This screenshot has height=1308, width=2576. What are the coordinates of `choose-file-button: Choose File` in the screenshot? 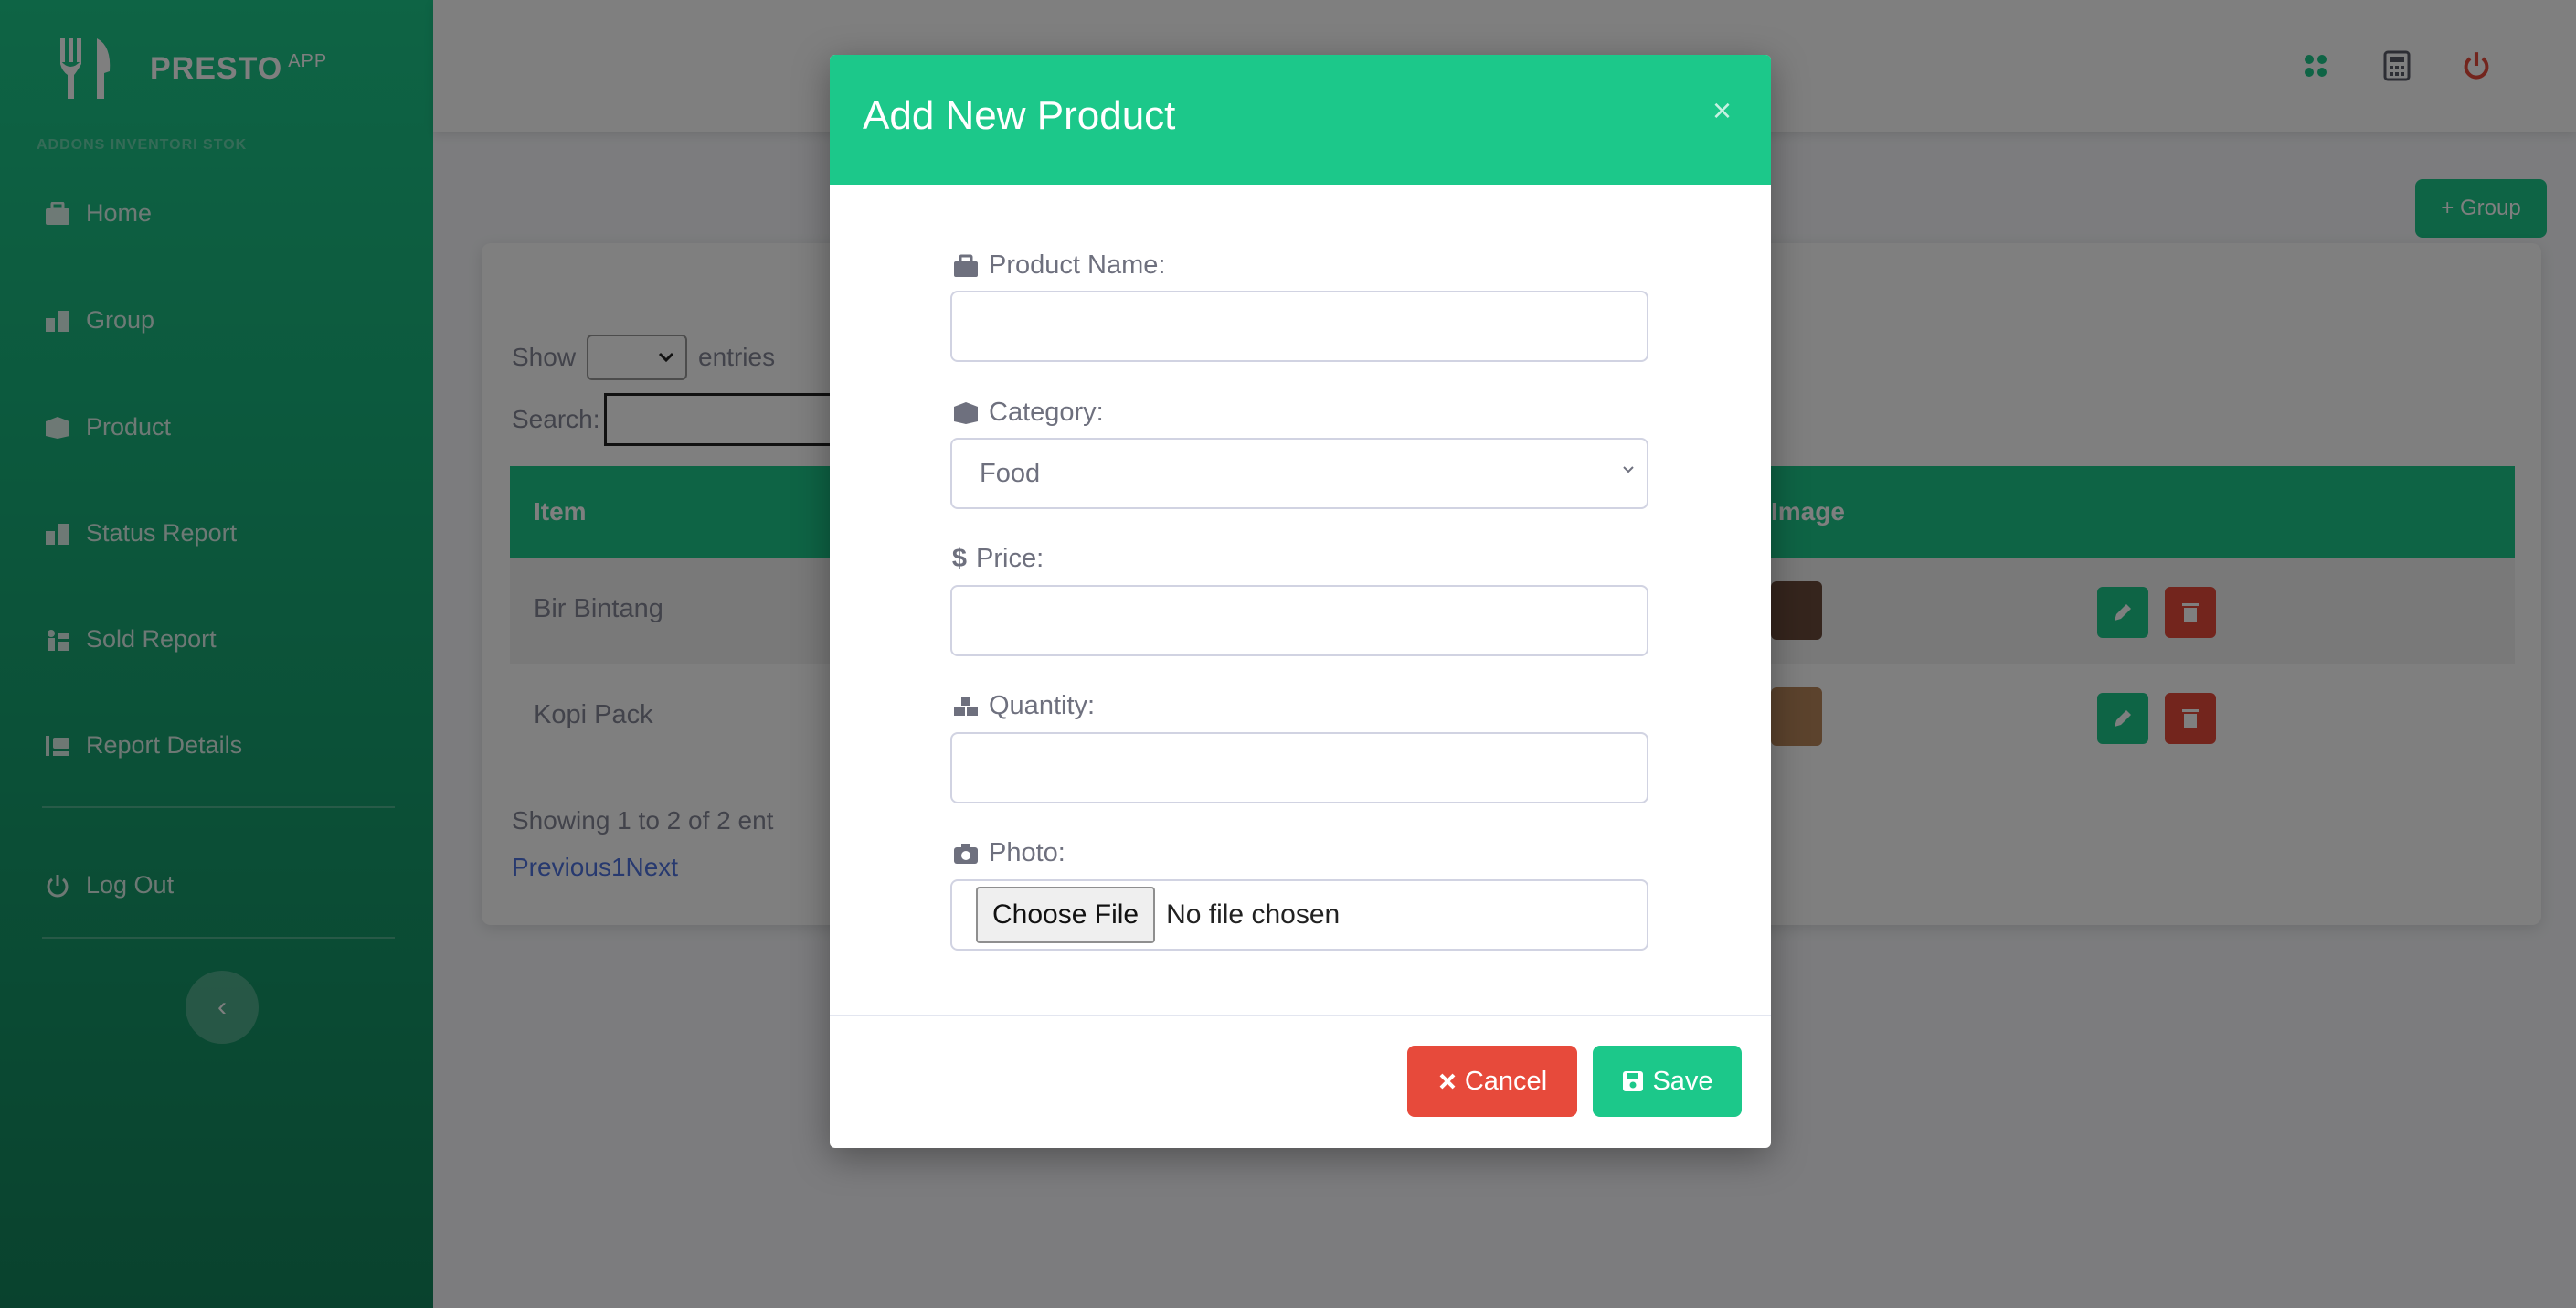 It's located at (1066, 915).